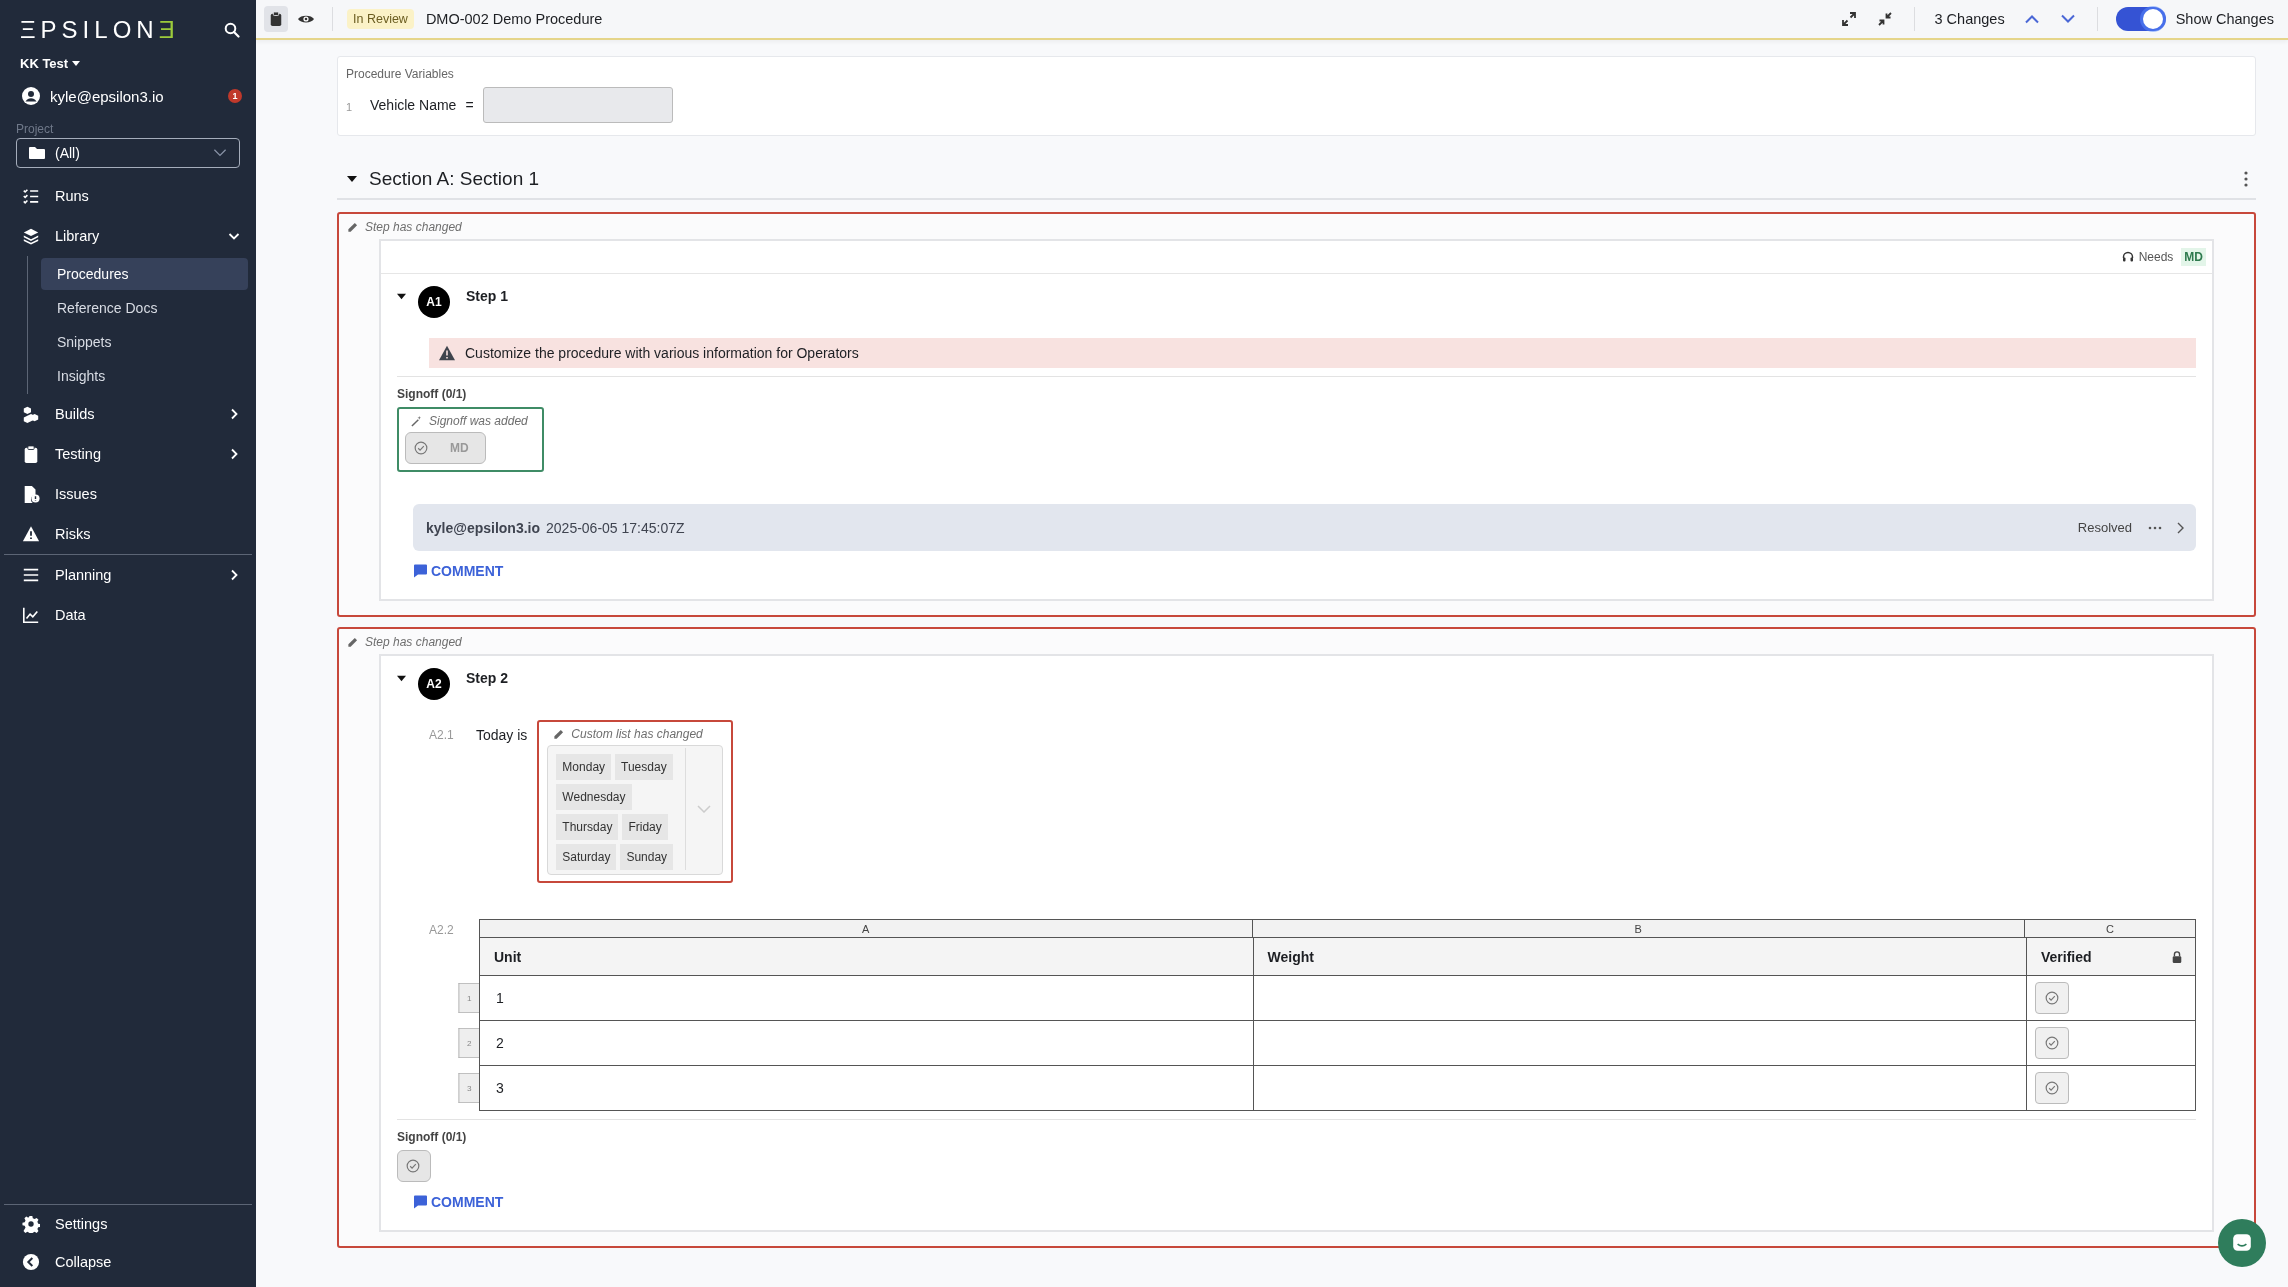 This screenshot has height=1287, width=2288. Describe the element at coordinates (128, 615) in the screenshot. I see `nav-item: Data` at that location.